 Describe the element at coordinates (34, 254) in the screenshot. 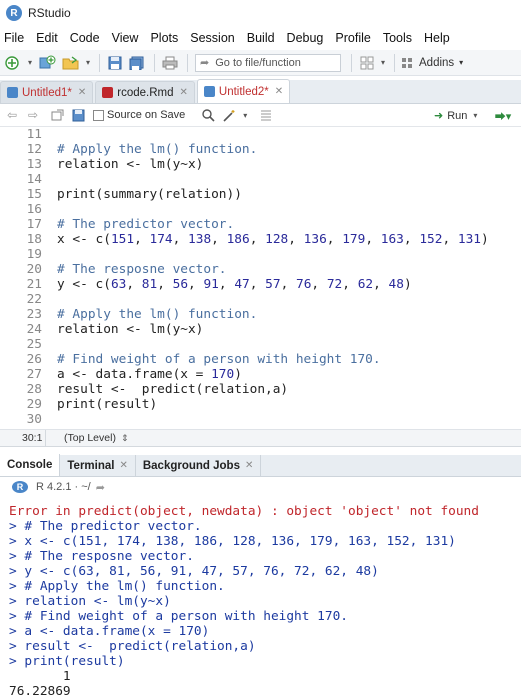

I see `line-number: 19` at that location.